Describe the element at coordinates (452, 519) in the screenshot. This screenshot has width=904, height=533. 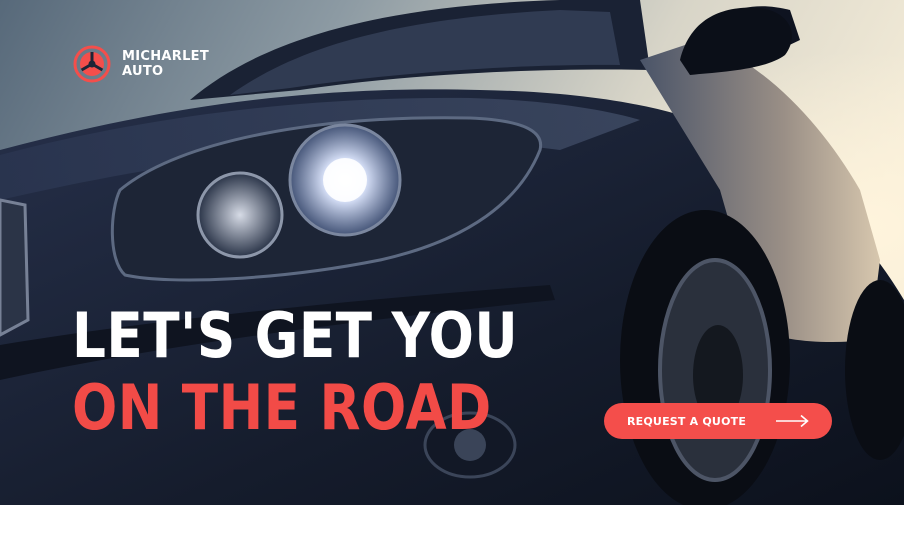
I see `page-bottom-strip` at that location.